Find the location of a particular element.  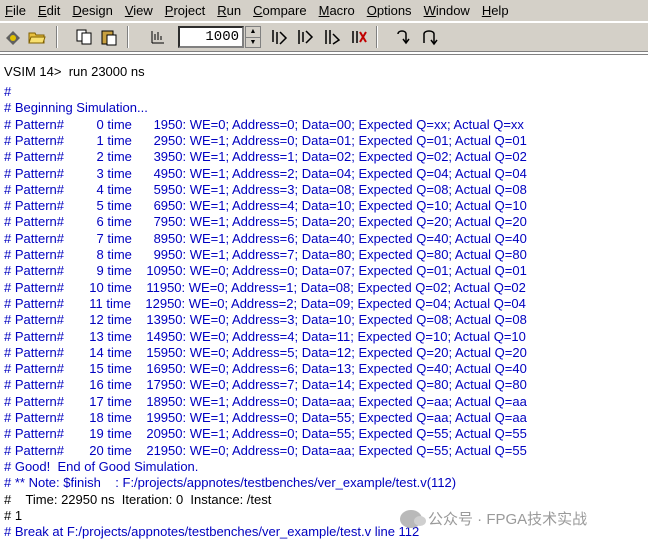

menu-window: Window is located at coordinates (448, 10).